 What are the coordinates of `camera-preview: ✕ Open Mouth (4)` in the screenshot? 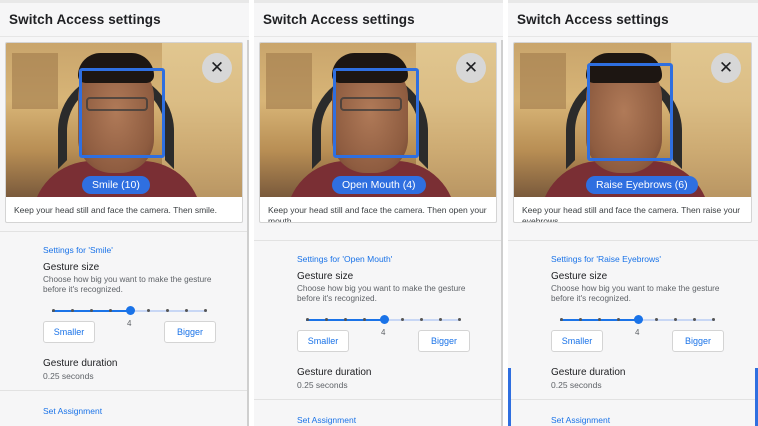 It's located at (378, 120).